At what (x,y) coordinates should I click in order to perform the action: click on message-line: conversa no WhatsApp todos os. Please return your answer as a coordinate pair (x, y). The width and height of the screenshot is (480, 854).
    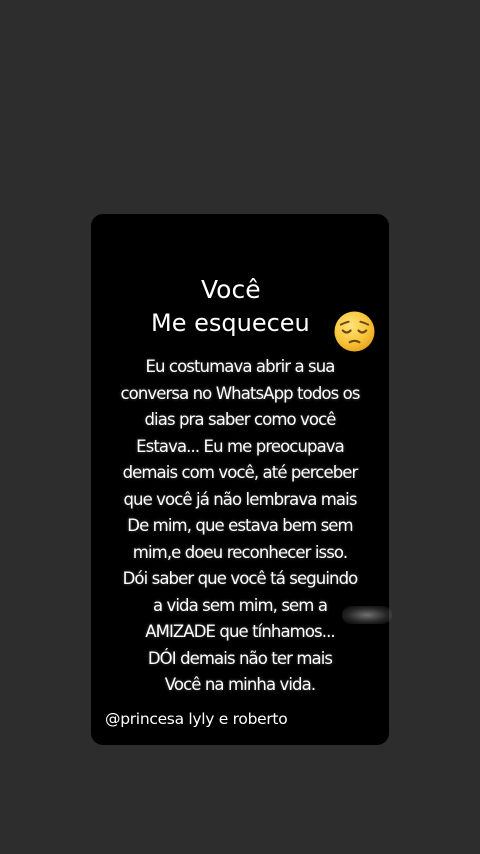
    Looking at the image, I should click on (240, 393).